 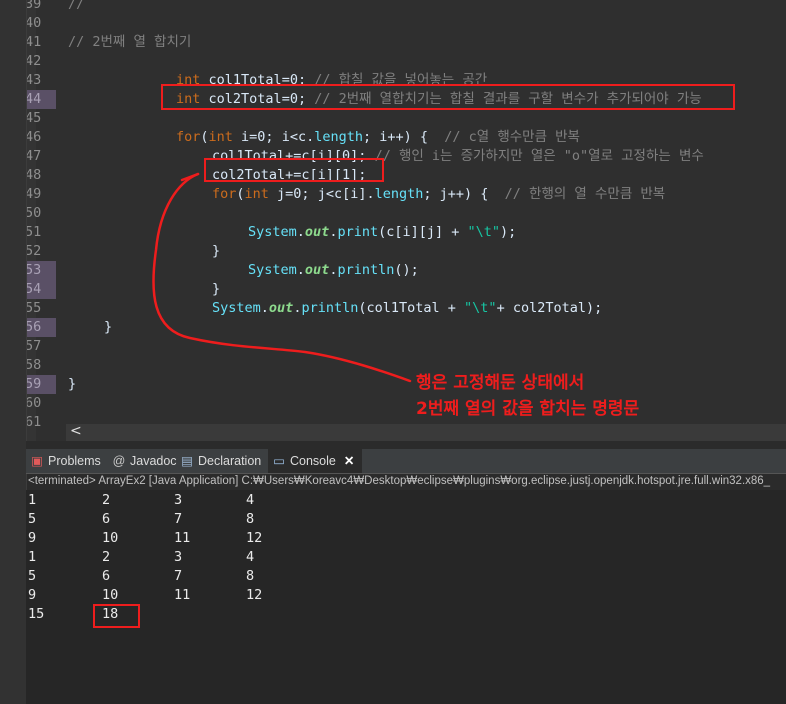 I want to click on highlight-box-col2total-sum, so click(x=294, y=170).